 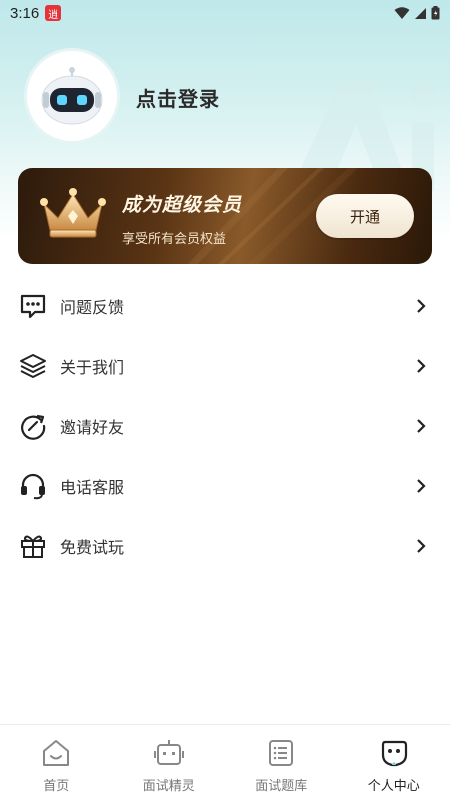 What do you see at coordinates (365, 216) in the screenshot?
I see `activate-vip-button: 开通` at bounding box center [365, 216].